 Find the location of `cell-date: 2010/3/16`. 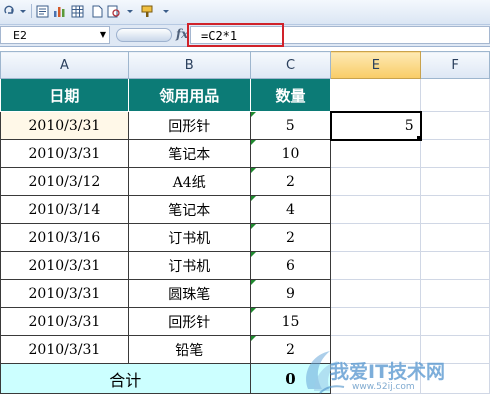

cell-date: 2010/3/16 is located at coordinates (64, 237).